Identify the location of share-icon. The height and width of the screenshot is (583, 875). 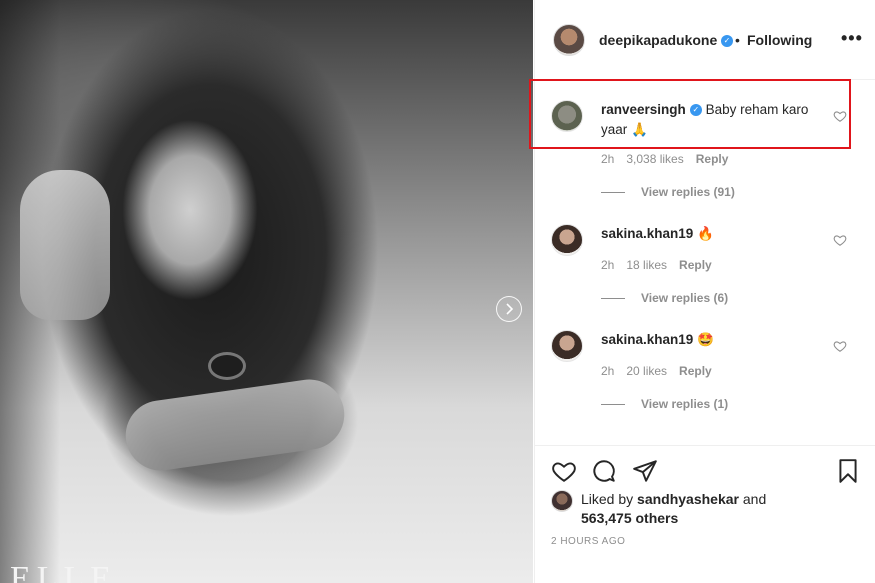
(645, 471).